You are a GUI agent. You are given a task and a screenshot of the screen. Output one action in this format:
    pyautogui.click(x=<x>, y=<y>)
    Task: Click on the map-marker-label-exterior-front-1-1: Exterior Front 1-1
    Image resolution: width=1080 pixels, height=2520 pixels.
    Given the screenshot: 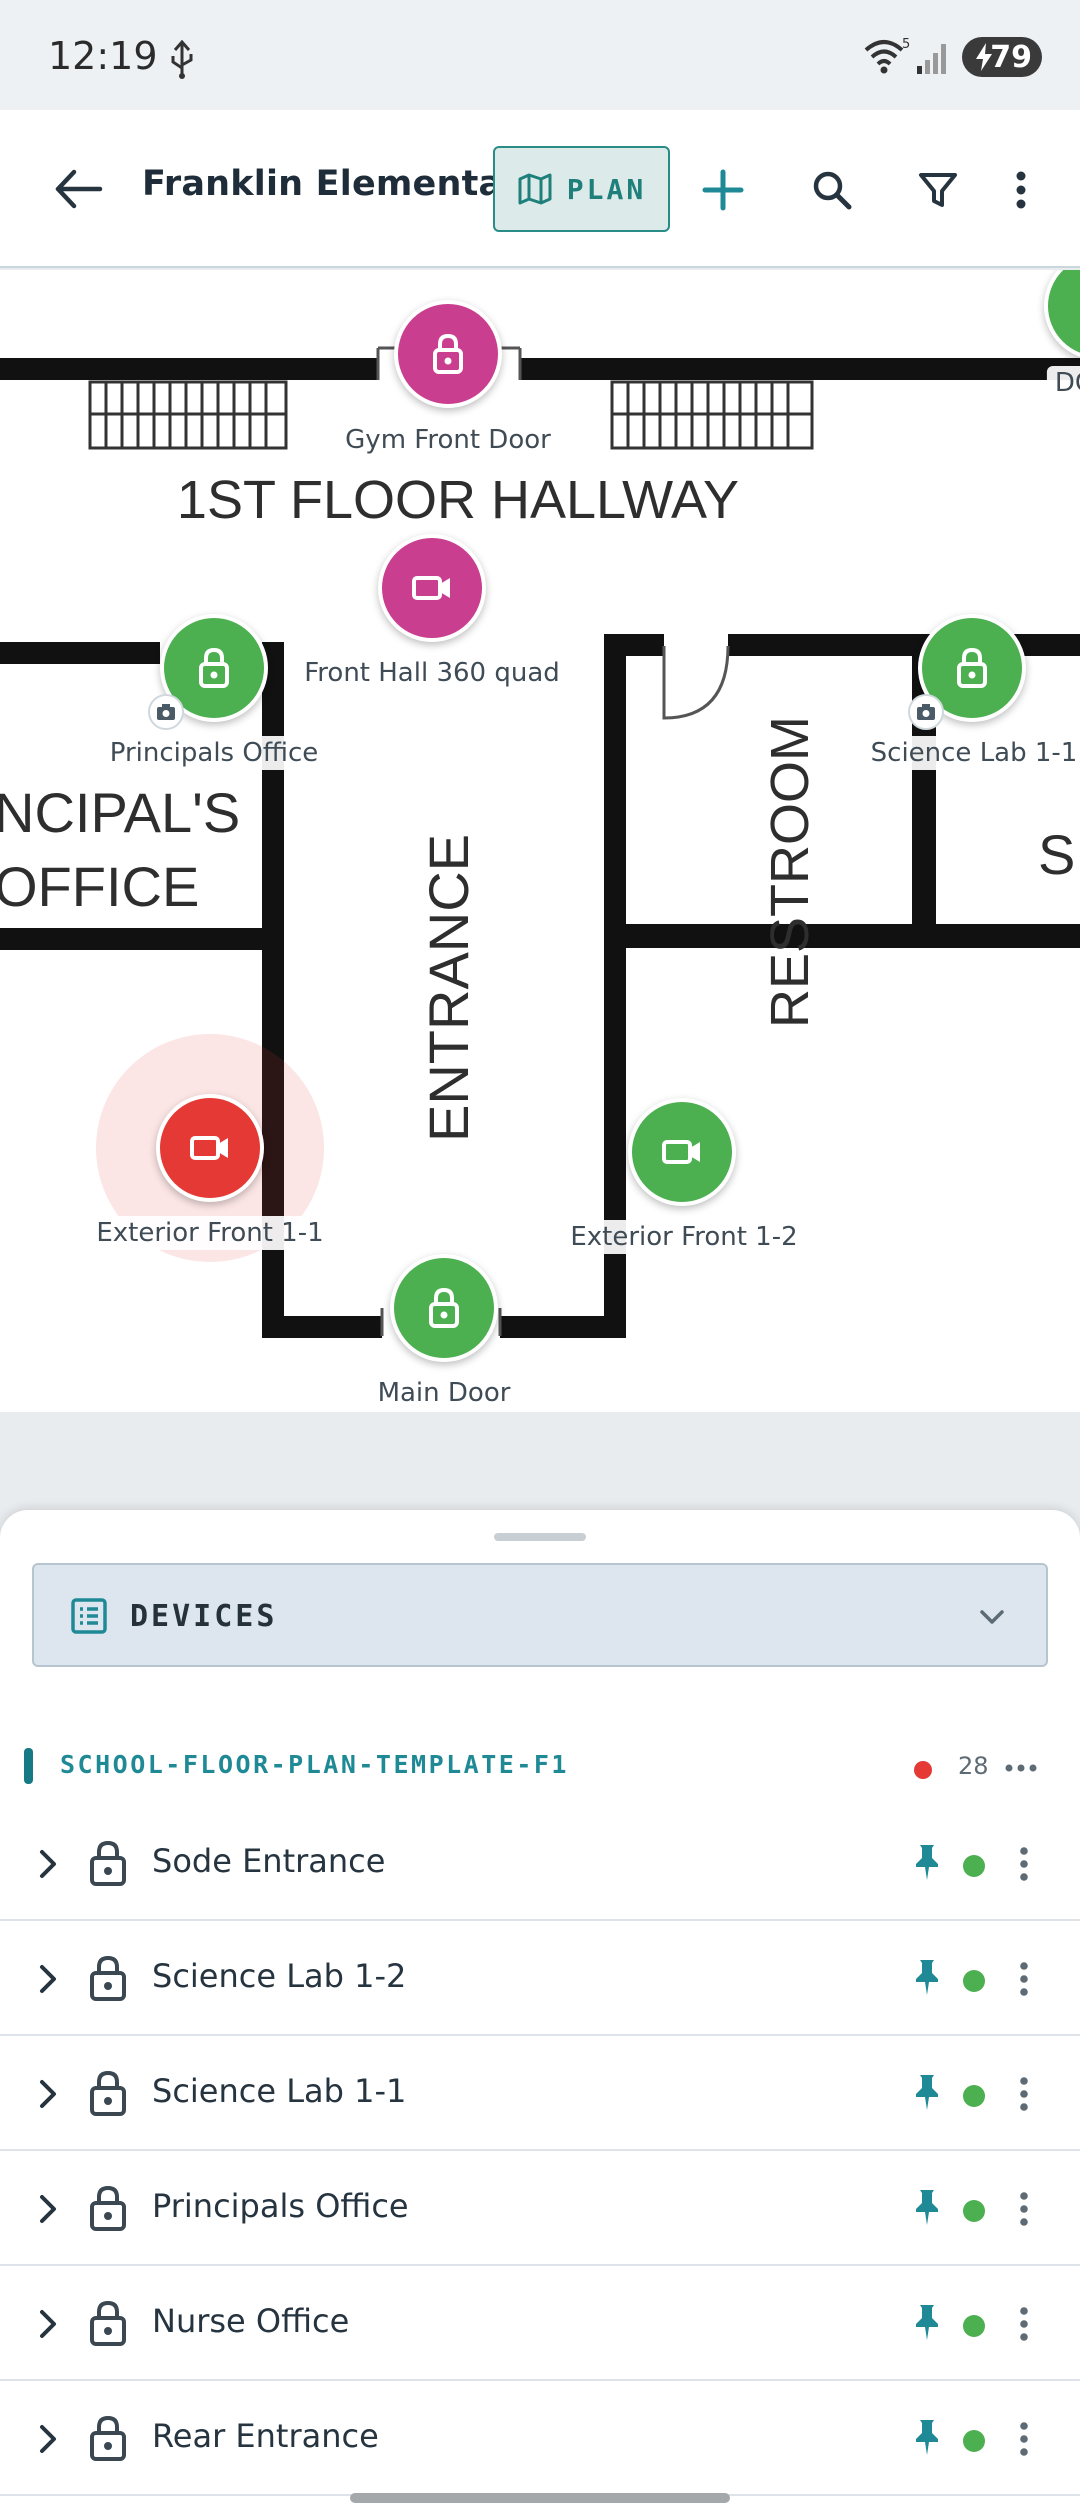 What is the action you would take?
    pyautogui.click(x=210, y=1233)
    